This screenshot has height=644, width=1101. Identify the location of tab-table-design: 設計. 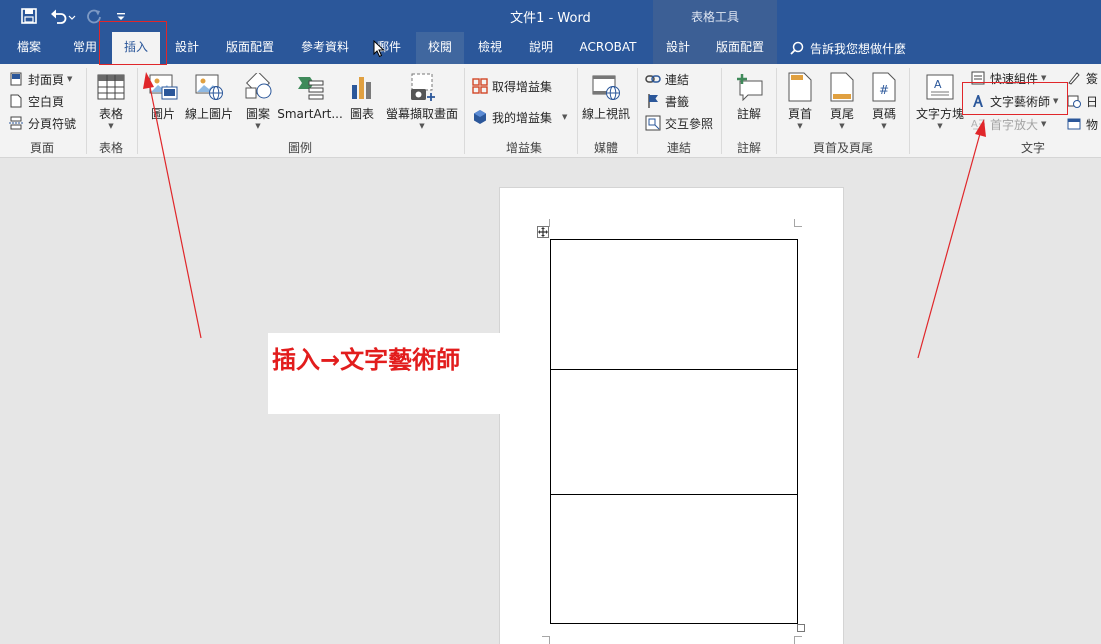
(678, 48).